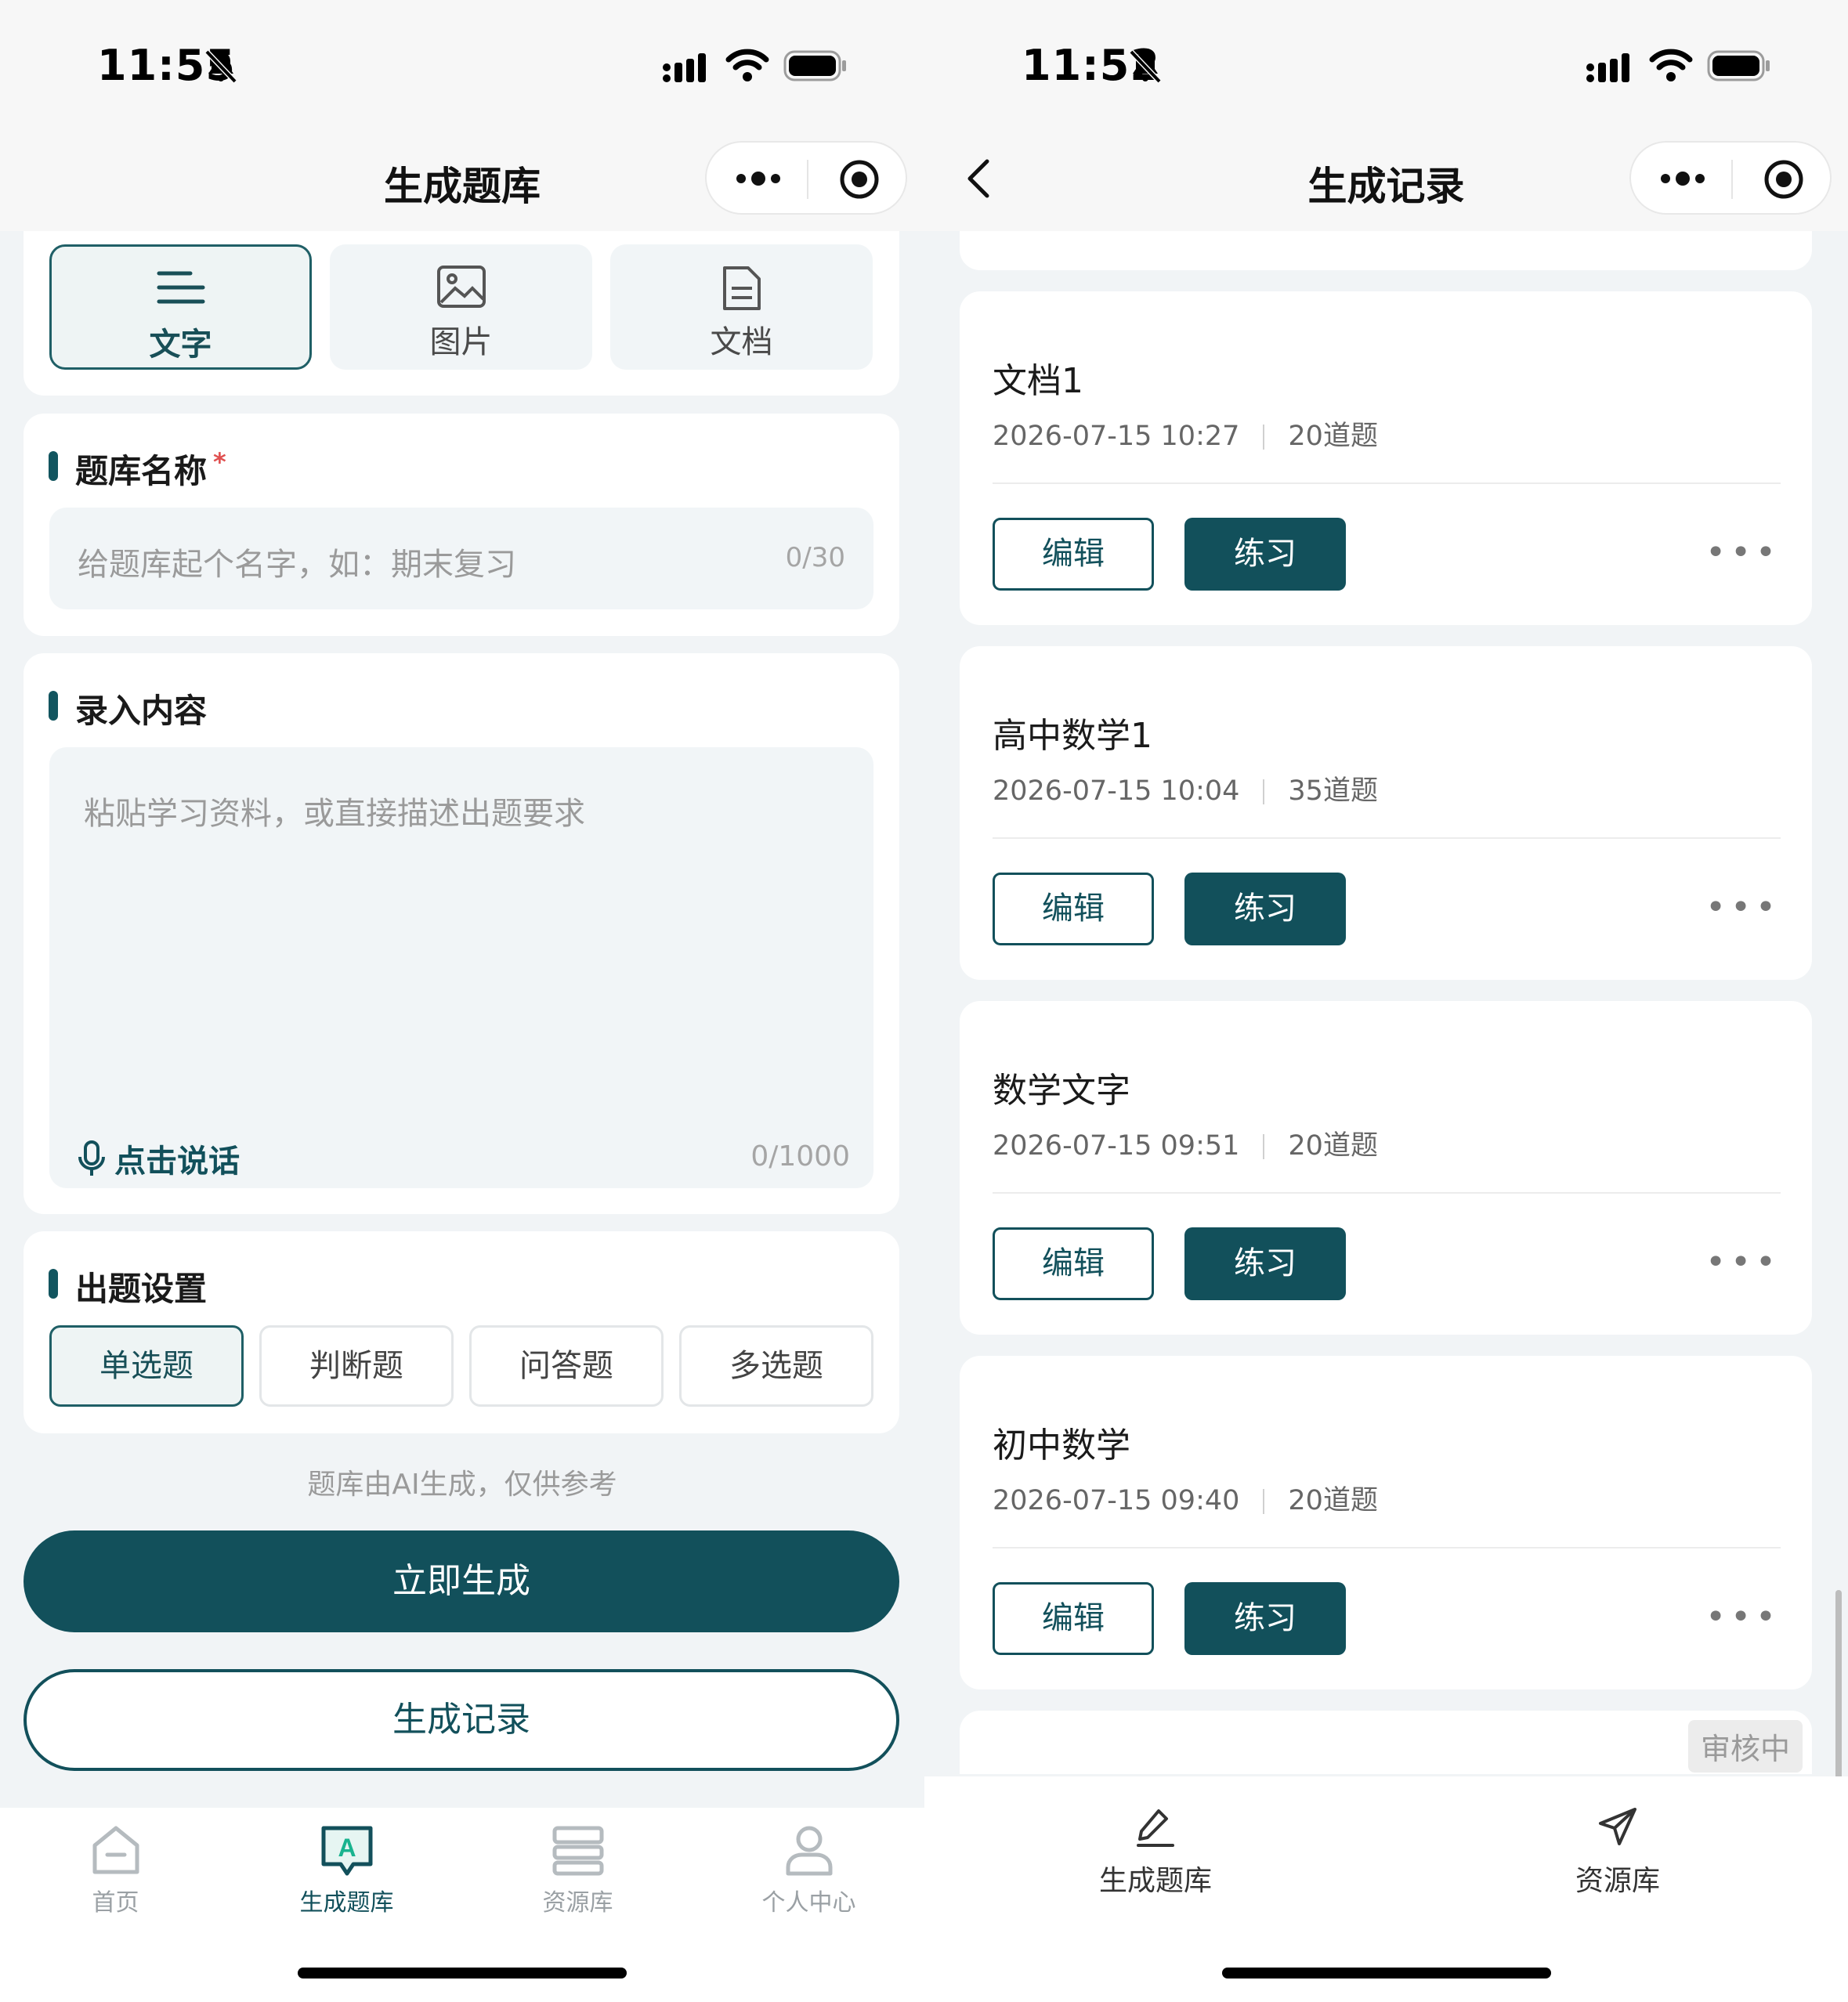 Image resolution: width=1848 pixels, height=2002 pixels. What do you see at coordinates (356, 1366) in the screenshot?
I see `question-type-judge: 判断题` at bounding box center [356, 1366].